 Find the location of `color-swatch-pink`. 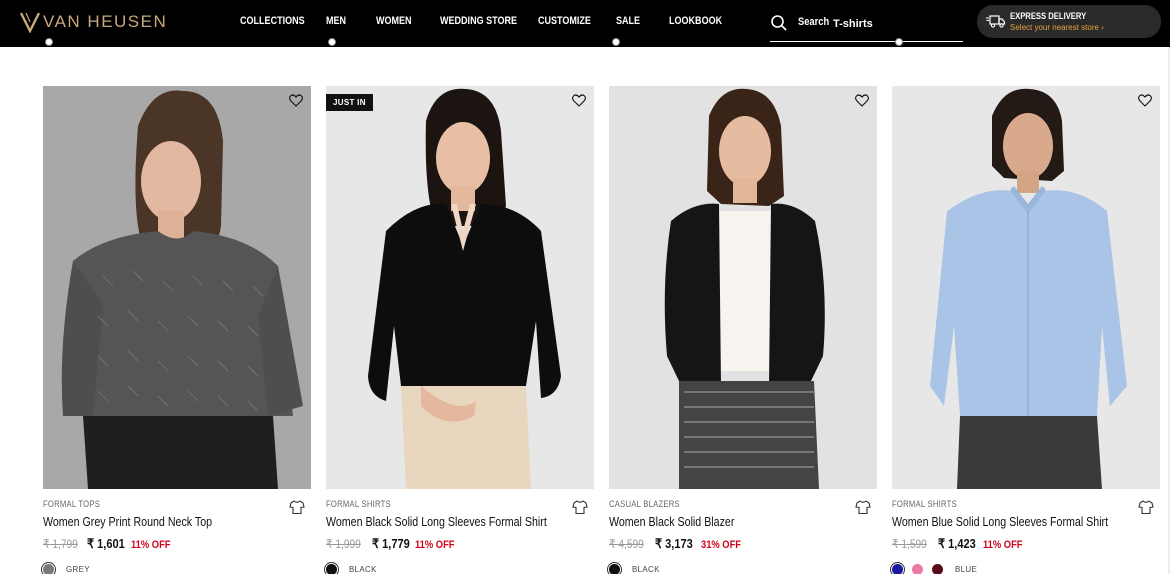

color-swatch-pink is located at coordinates (917, 569).